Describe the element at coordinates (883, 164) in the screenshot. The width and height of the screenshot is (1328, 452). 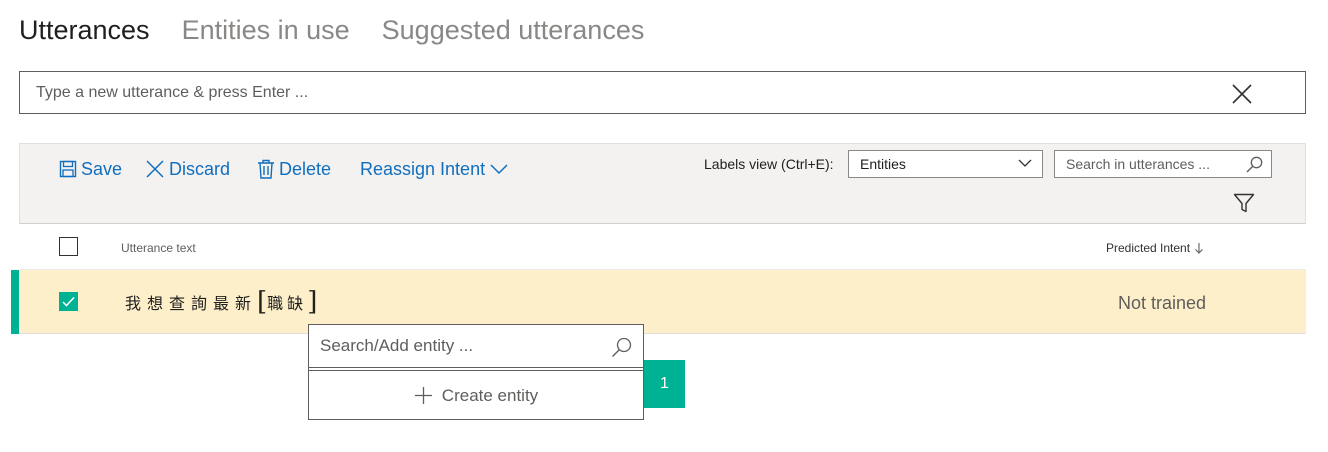
I see `labels-view-value: Entities` at that location.